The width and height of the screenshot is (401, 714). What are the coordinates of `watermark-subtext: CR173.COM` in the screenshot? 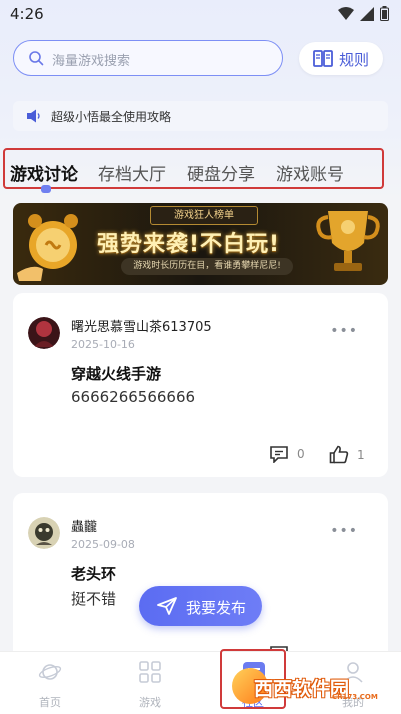 It's located at (355, 697).